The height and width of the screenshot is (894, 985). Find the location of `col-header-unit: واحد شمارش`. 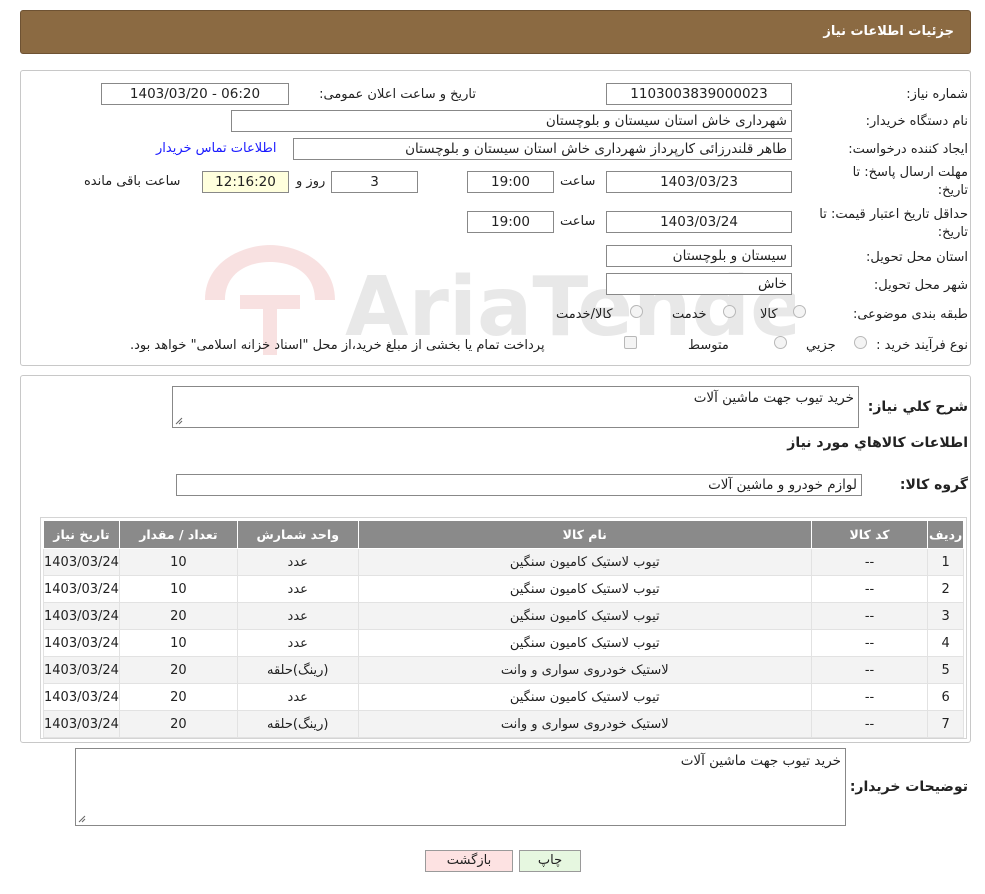

col-header-unit: واحد شمارش is located at coordinates (297, 534).